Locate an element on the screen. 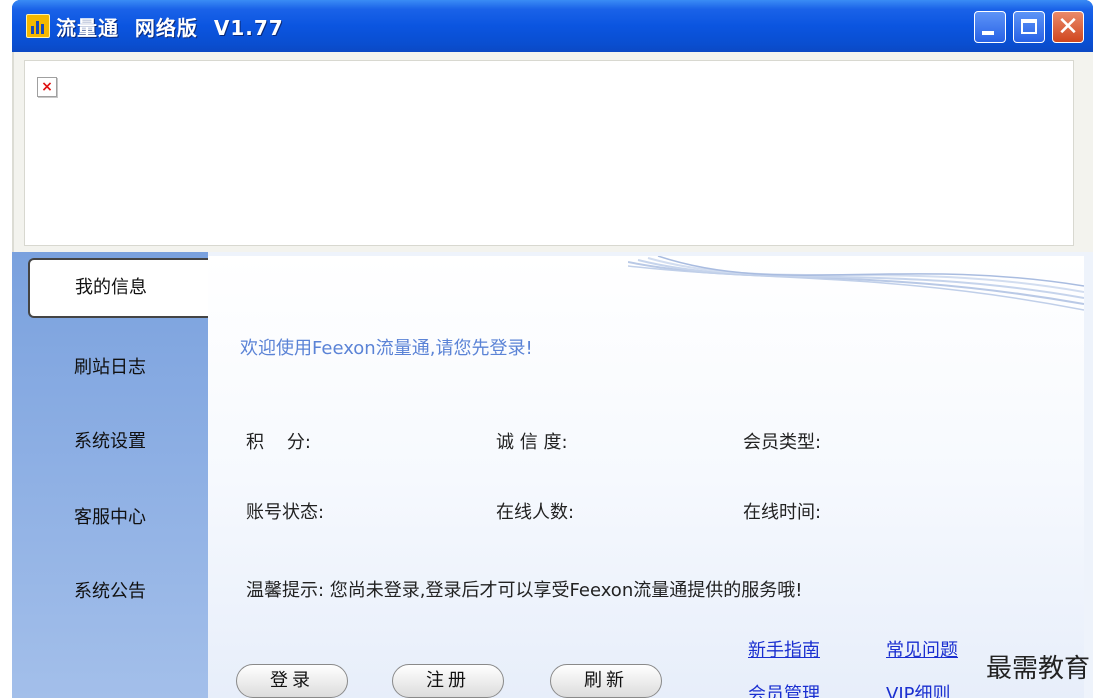  sidebar-item-label: 系统设置 is located at coordinates (110, 441).